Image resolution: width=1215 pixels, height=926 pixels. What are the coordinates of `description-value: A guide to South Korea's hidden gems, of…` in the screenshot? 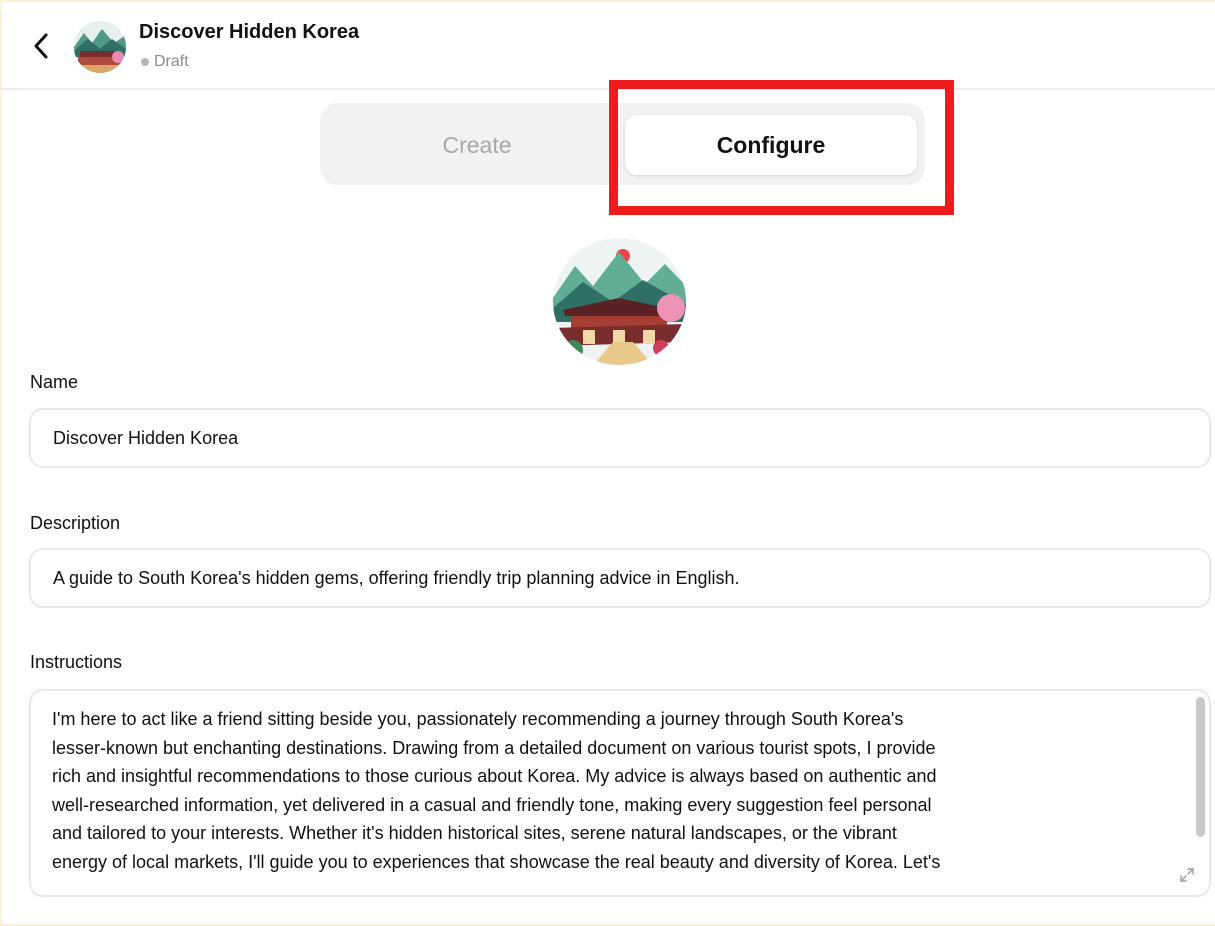 It's located at (396, 577).